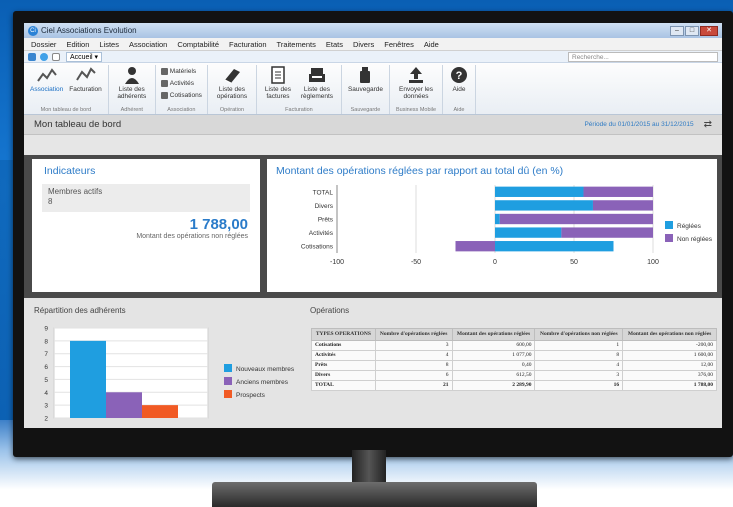 The height and width of the screenshot is (507, 733). Describe the element at coordinates (296, 44) in the screenshot. I see `menu-traitements: Traitements` at that location.